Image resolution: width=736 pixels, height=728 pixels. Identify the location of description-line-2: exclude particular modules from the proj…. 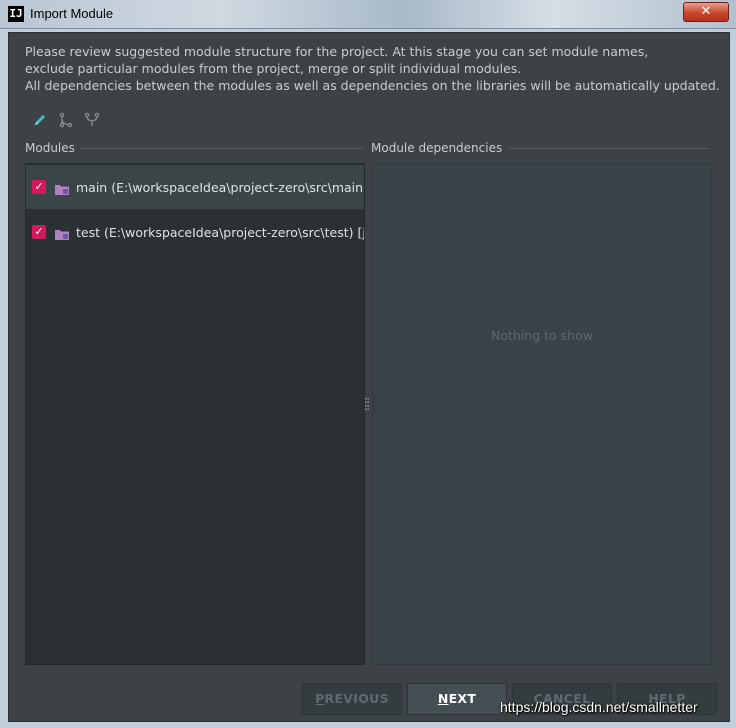
(273, 68).